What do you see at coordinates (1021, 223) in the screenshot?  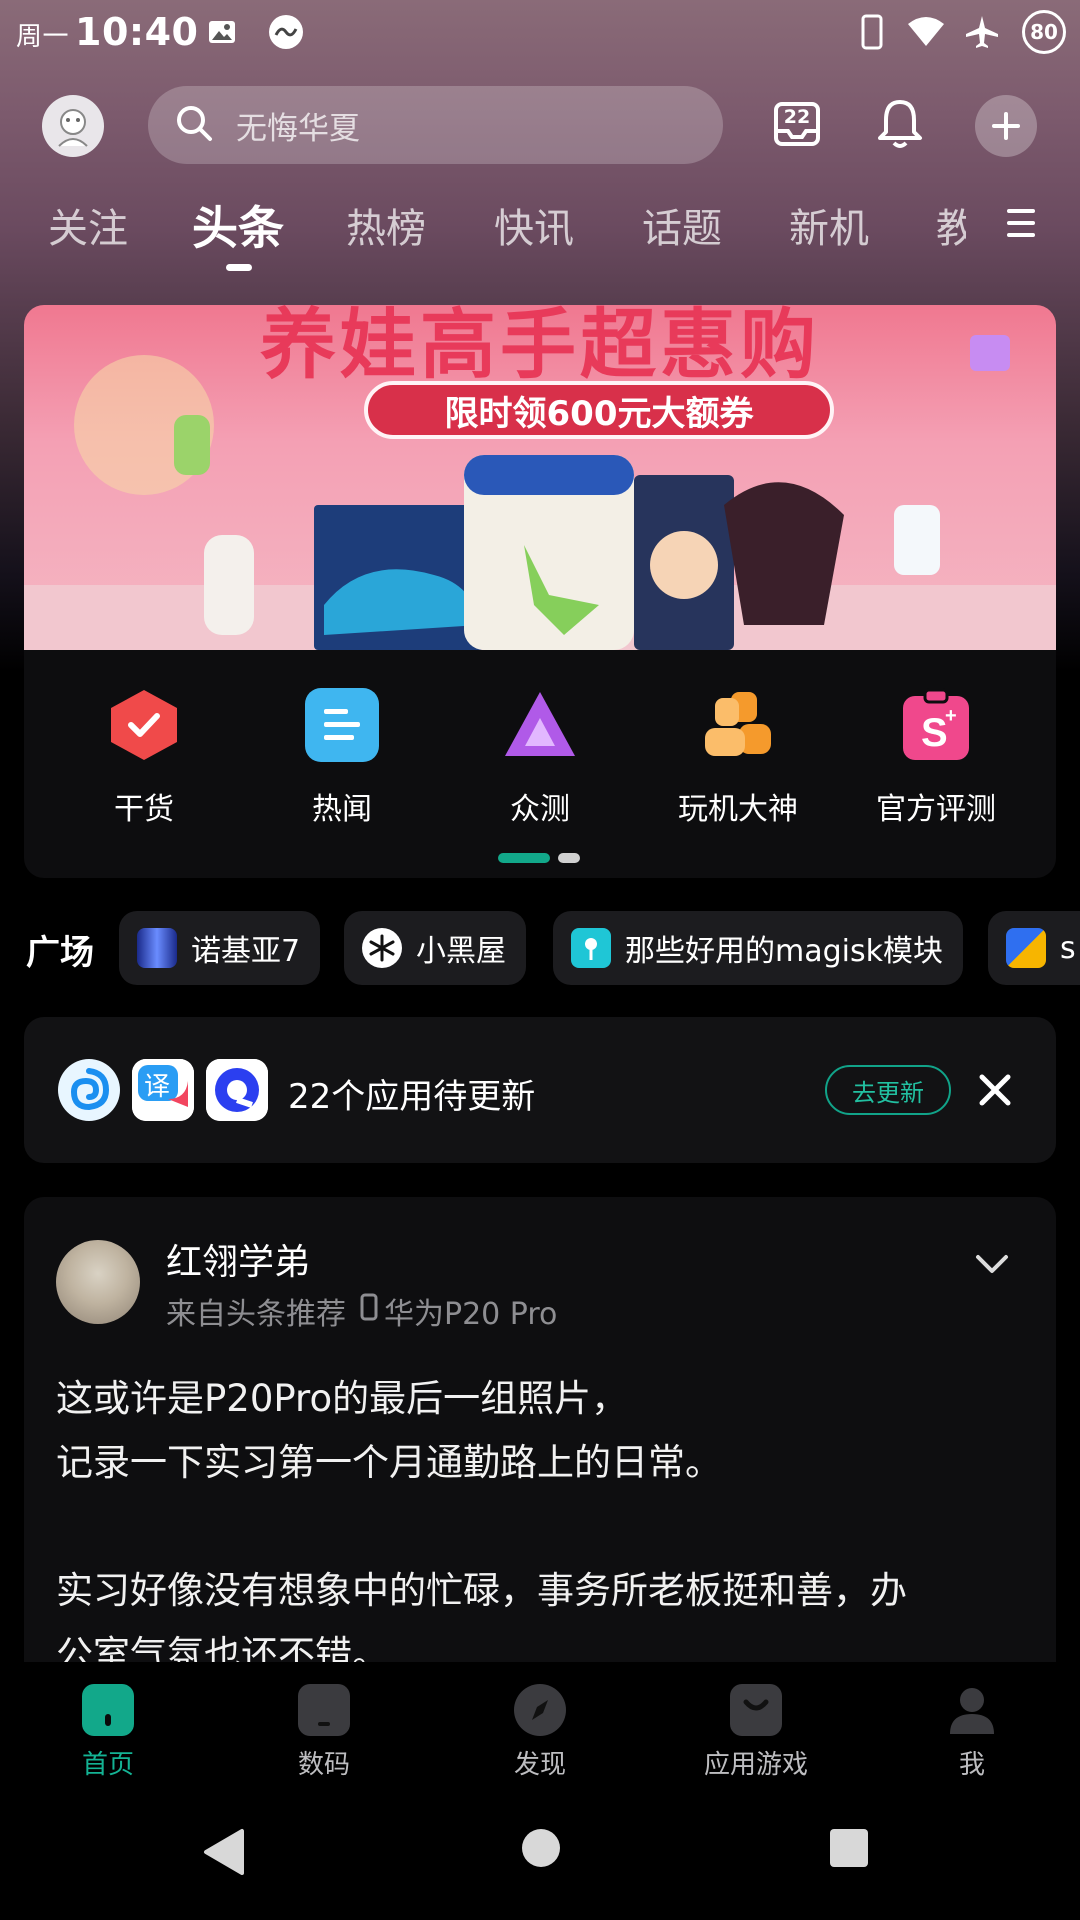 I see `menu-icon` at bounding box center [1021, 223].